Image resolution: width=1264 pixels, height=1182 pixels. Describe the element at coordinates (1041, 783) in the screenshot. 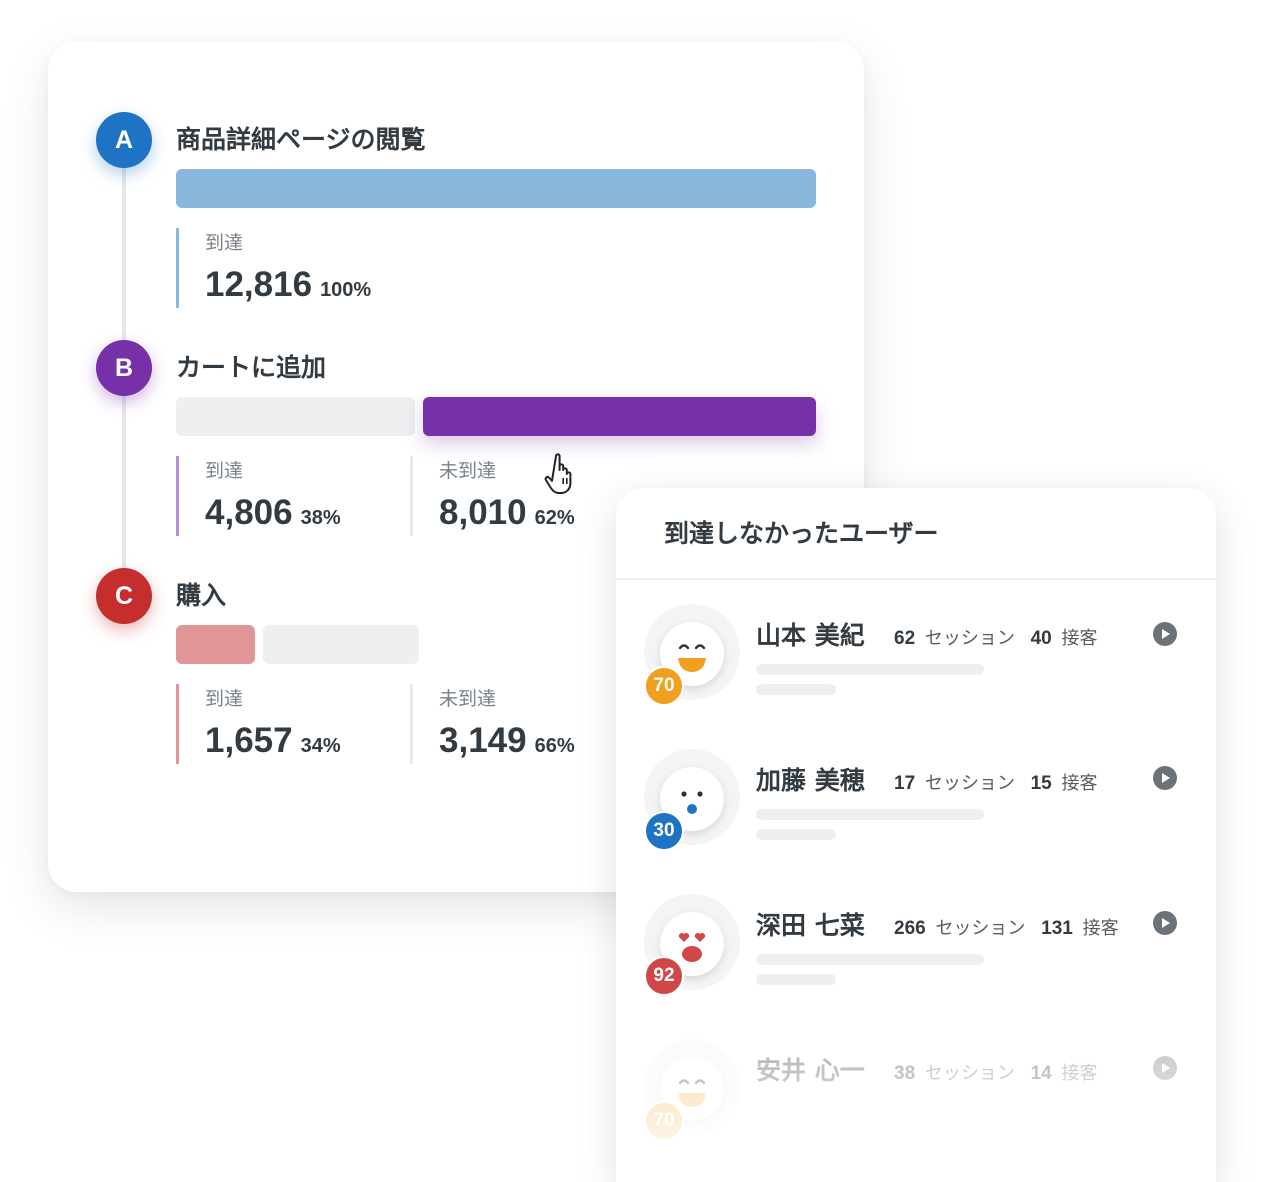

I see `engagement-count: 15` at that location.